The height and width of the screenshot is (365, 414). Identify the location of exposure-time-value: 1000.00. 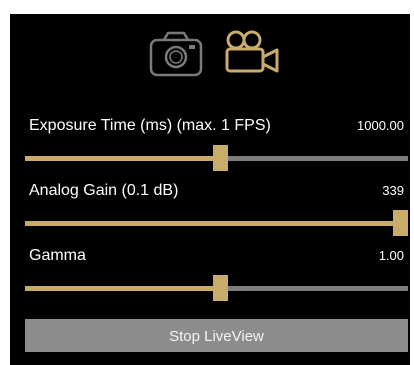
(380, 125).